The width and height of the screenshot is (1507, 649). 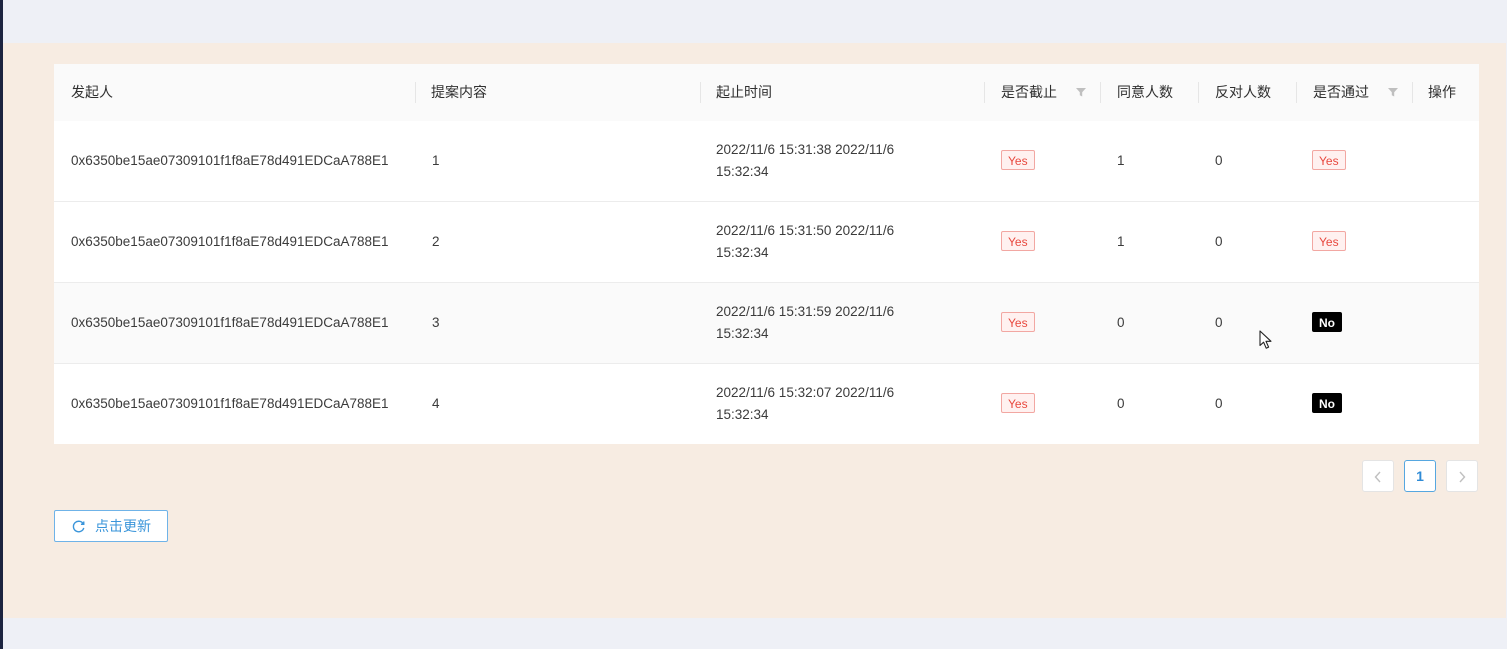 What do you see at coordinates (744, 92) in the screenshot?
I see `column-header-period: 起止时间` at bounding box center [744, 92].